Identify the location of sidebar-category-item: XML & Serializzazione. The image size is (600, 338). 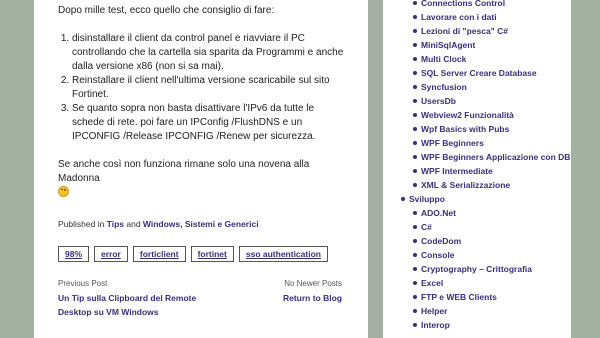
(477, 185).